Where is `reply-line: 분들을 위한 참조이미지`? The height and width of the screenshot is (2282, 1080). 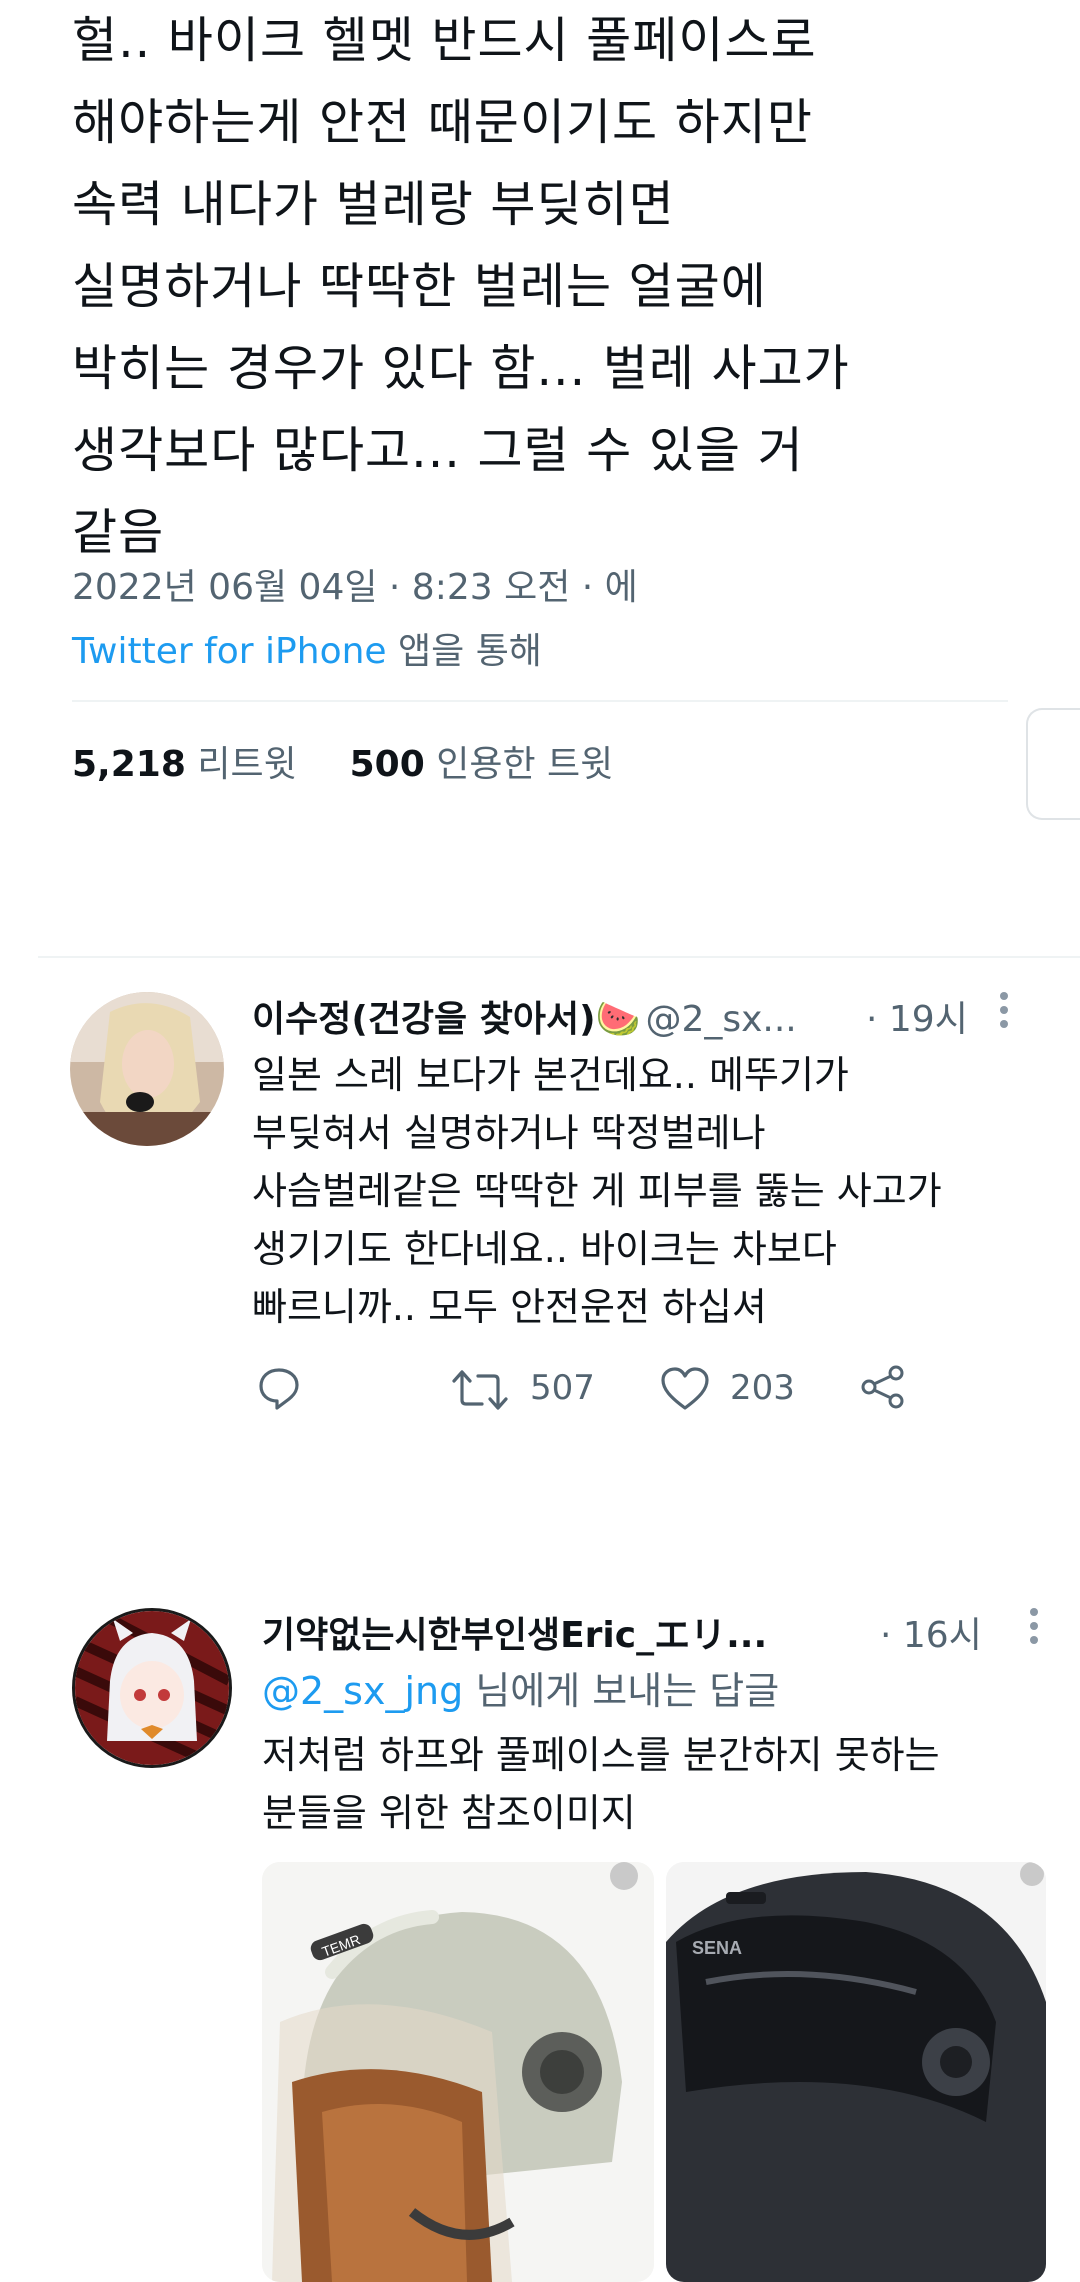
reply-line: 분들을 위한 참조이미지 is located at coordinates (449, 1813).